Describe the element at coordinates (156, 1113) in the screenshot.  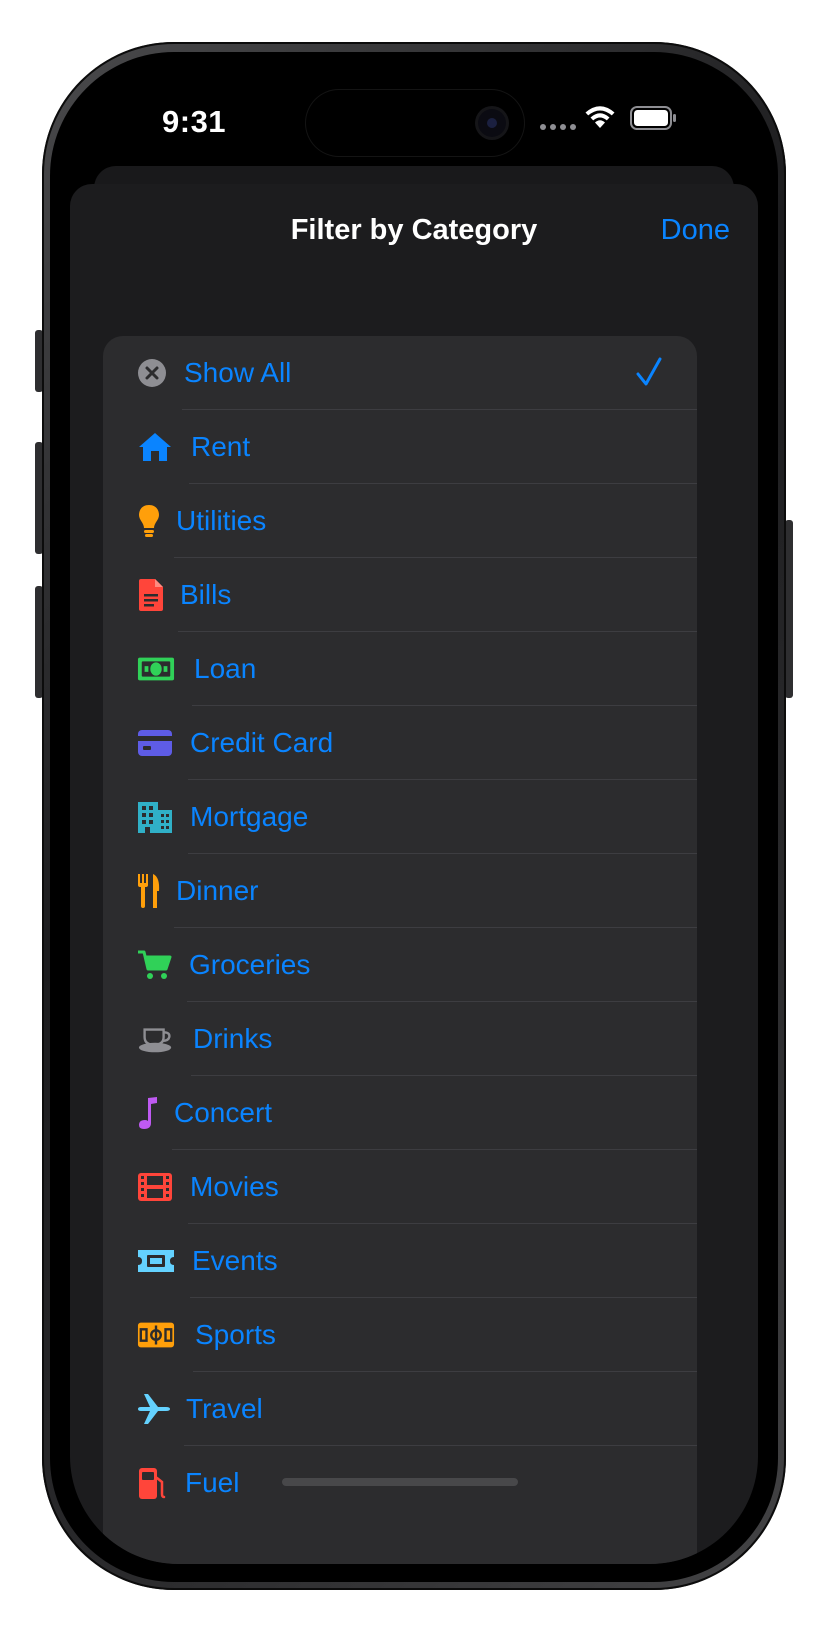
I see `music-note-icon` at that location.